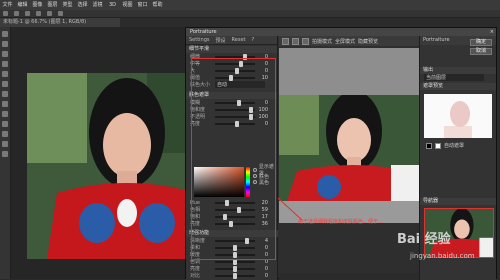 Image resolution: width=500 pixels, height=280 pixels. Describe the element at coordinates (5, 74) in the screenshot. I see `crop-tool-icon` at that location.